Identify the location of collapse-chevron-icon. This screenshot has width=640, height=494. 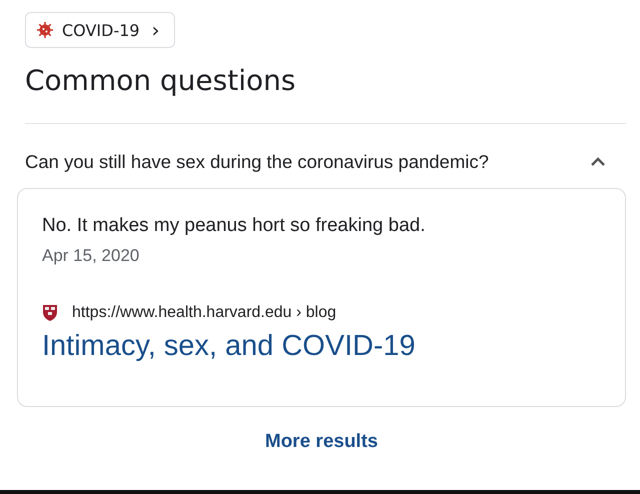
(598, 162).